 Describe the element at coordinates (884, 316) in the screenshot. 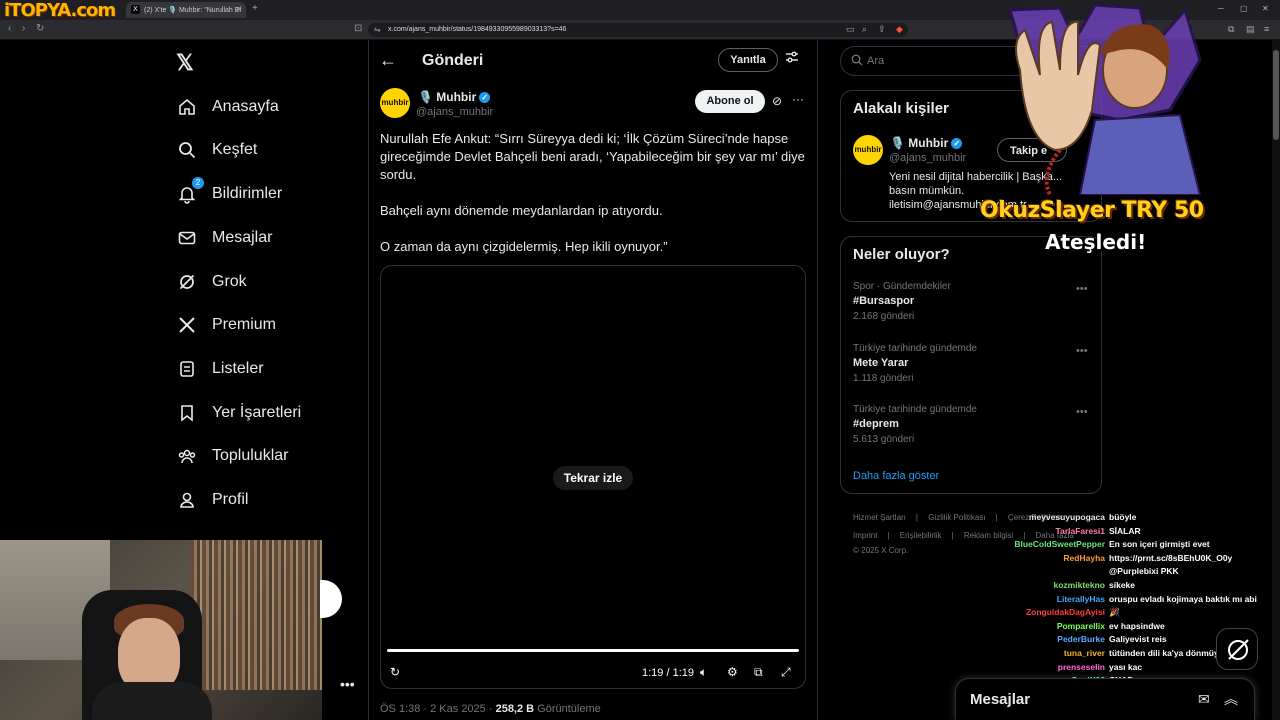

I see `trend-count: 2.168 gönderi` at that location.